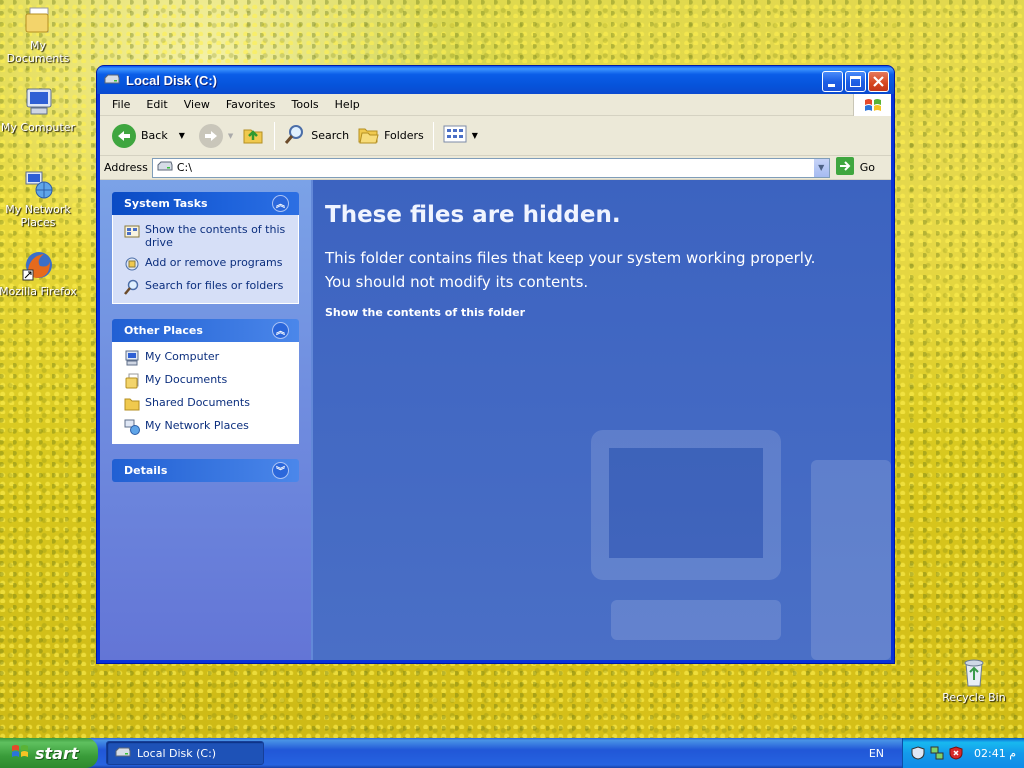 The image size is (1024, 768). I want to click on back-label: Back, so click(154, 135).